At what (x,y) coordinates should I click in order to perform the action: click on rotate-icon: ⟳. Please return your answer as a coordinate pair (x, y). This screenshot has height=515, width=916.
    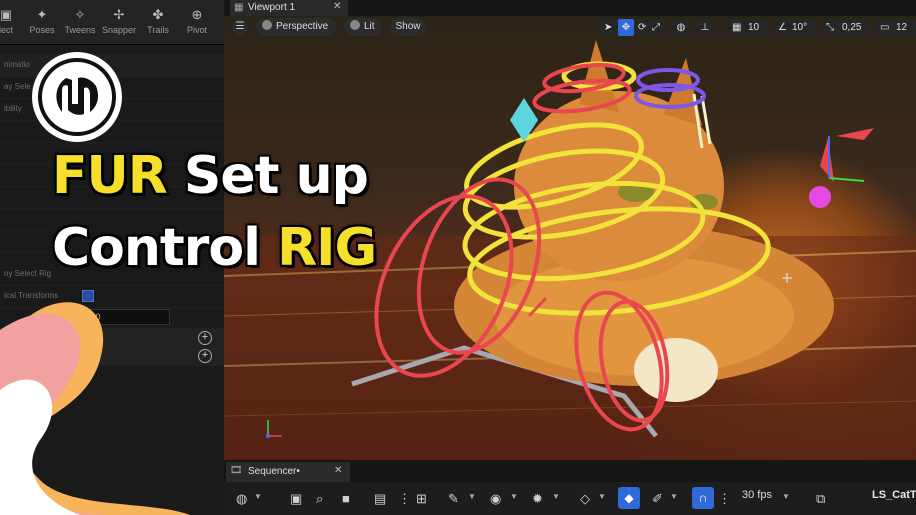
    Looking at the image, I should click on (642, 27).